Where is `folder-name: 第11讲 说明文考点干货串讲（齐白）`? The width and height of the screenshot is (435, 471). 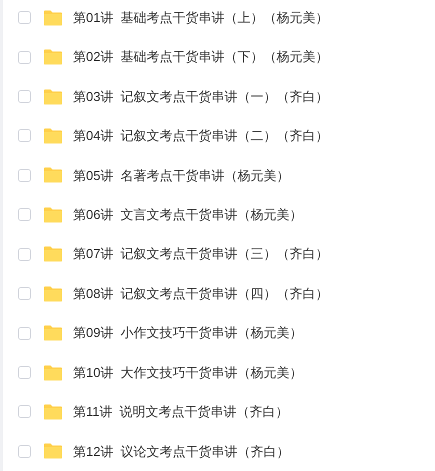
folder-name: 第11讲 说明文考点干货串讲（齐白） is located at coordinates (181, 412).